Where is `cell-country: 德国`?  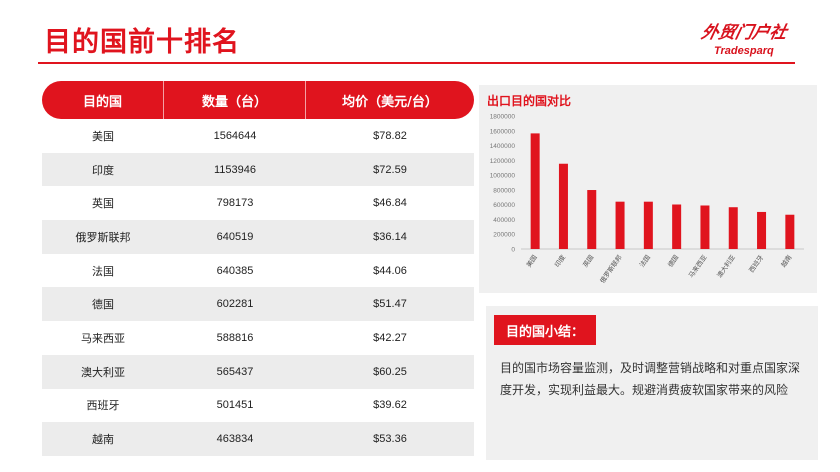 cell-country: 德国 is located at coordinates (103, 305).